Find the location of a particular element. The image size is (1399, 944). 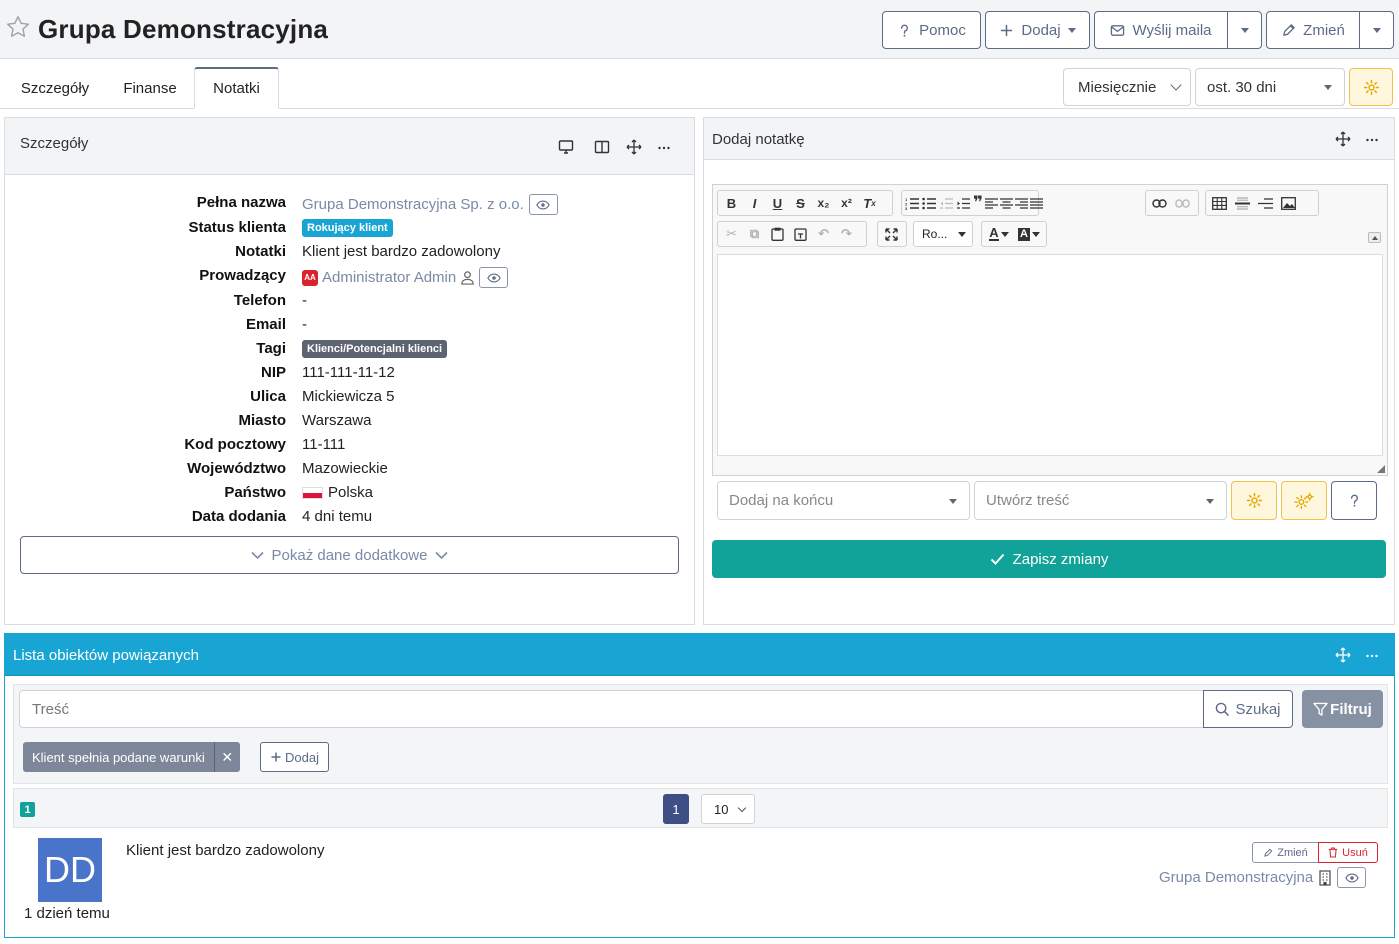

bullet-list-icon is located at coordinates (929, 203).